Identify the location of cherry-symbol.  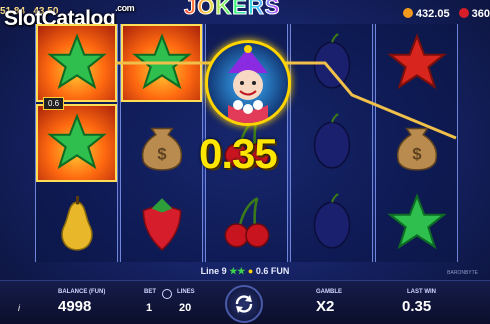
(246, 223).